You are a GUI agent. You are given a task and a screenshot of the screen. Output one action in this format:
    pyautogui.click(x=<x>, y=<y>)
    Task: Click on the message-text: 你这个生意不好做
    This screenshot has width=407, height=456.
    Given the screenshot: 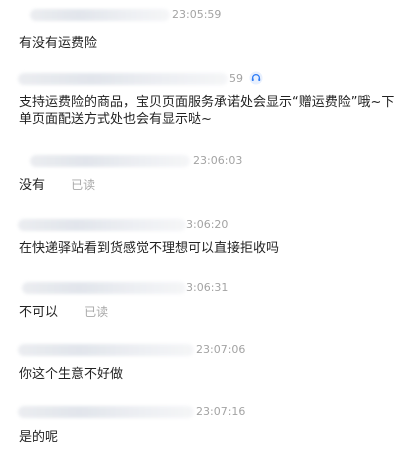 What is the action you would take?
    pyautogui.click(x=71, y=374)
    